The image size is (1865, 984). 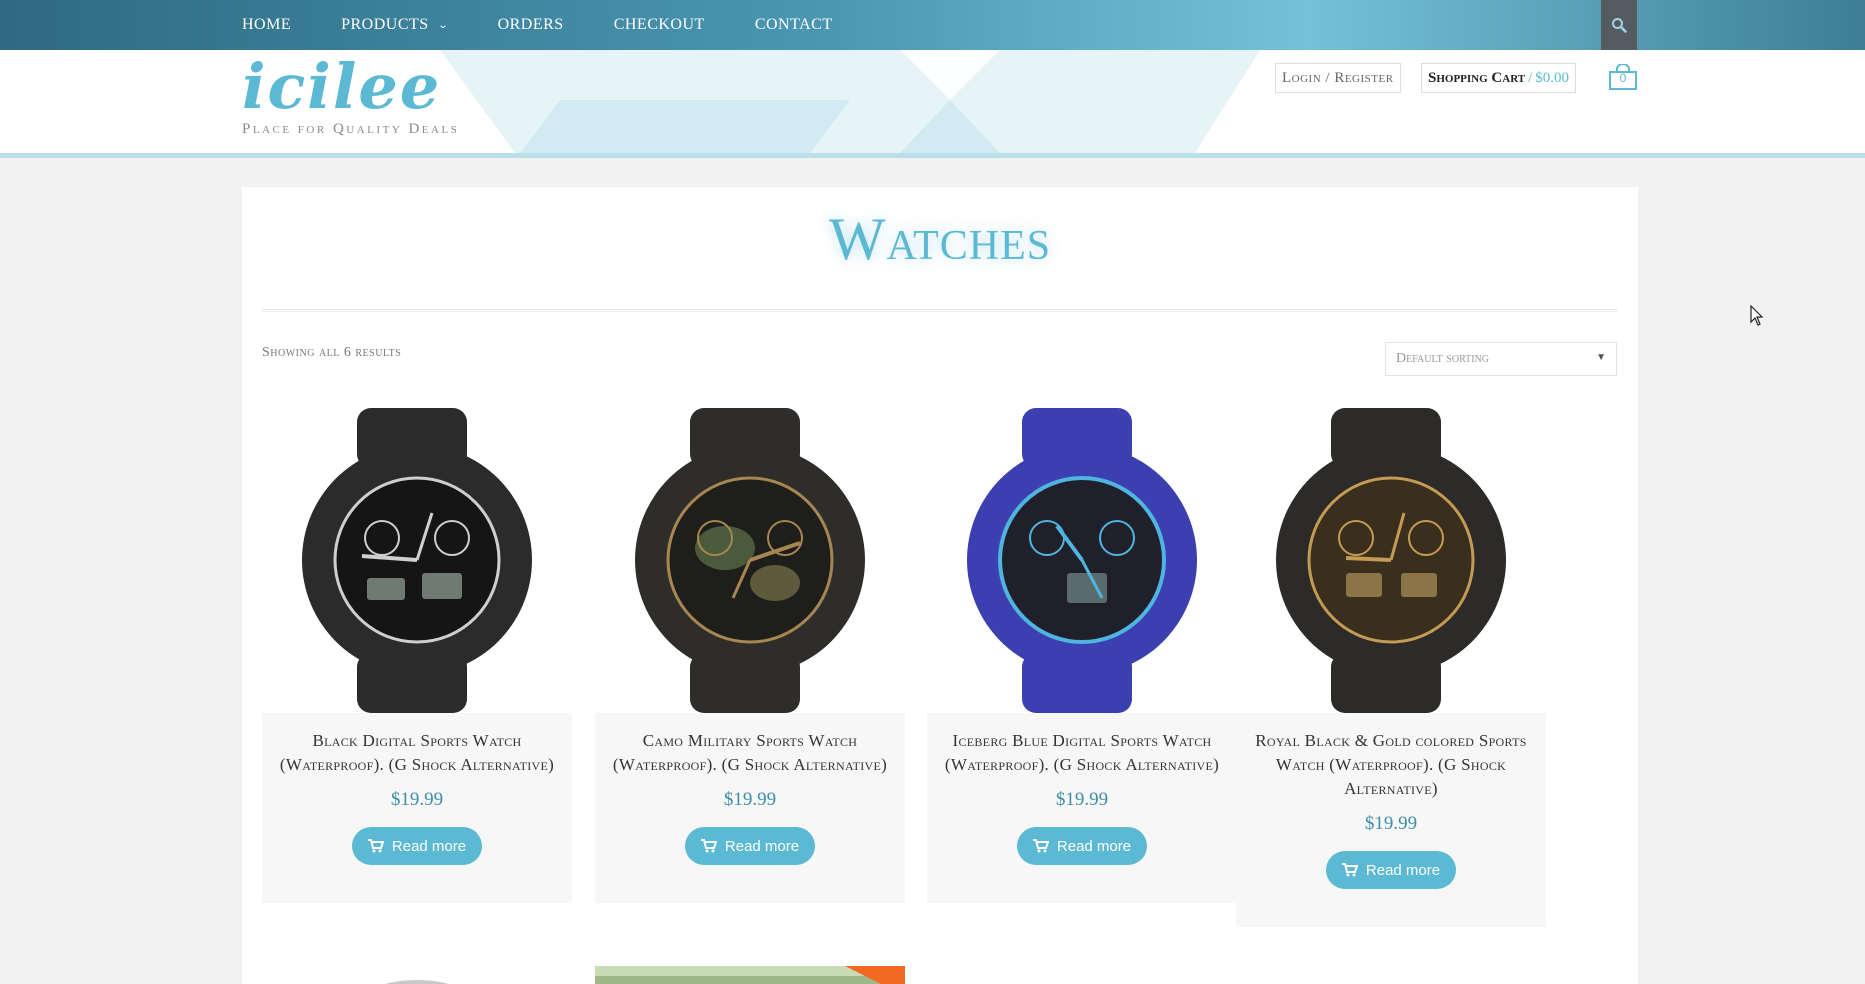 I want to click on cart-label: Shopping Cart, so click(x=1477, y=77).